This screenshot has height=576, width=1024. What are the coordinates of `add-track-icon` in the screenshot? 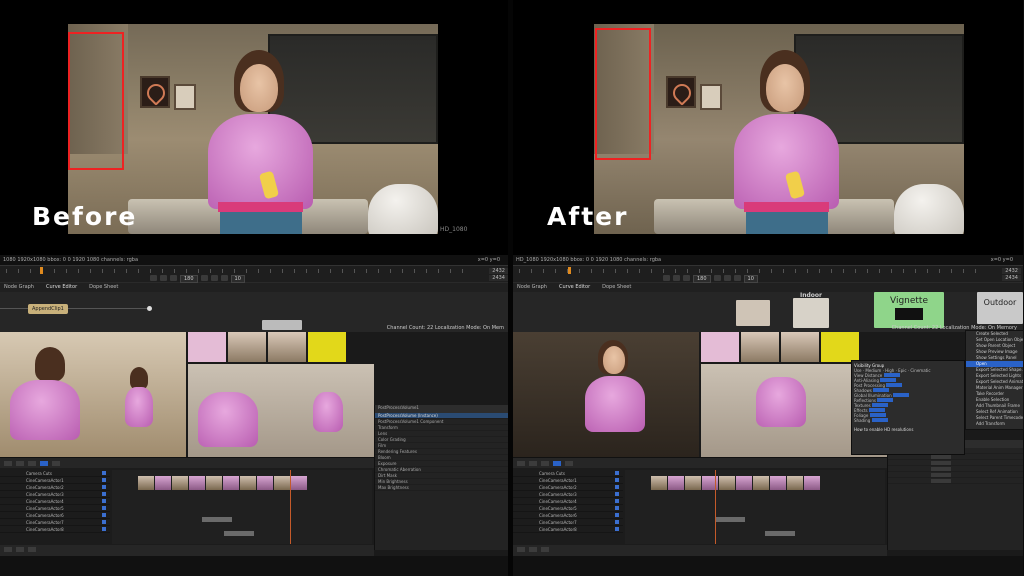 It's located at (20, 463).